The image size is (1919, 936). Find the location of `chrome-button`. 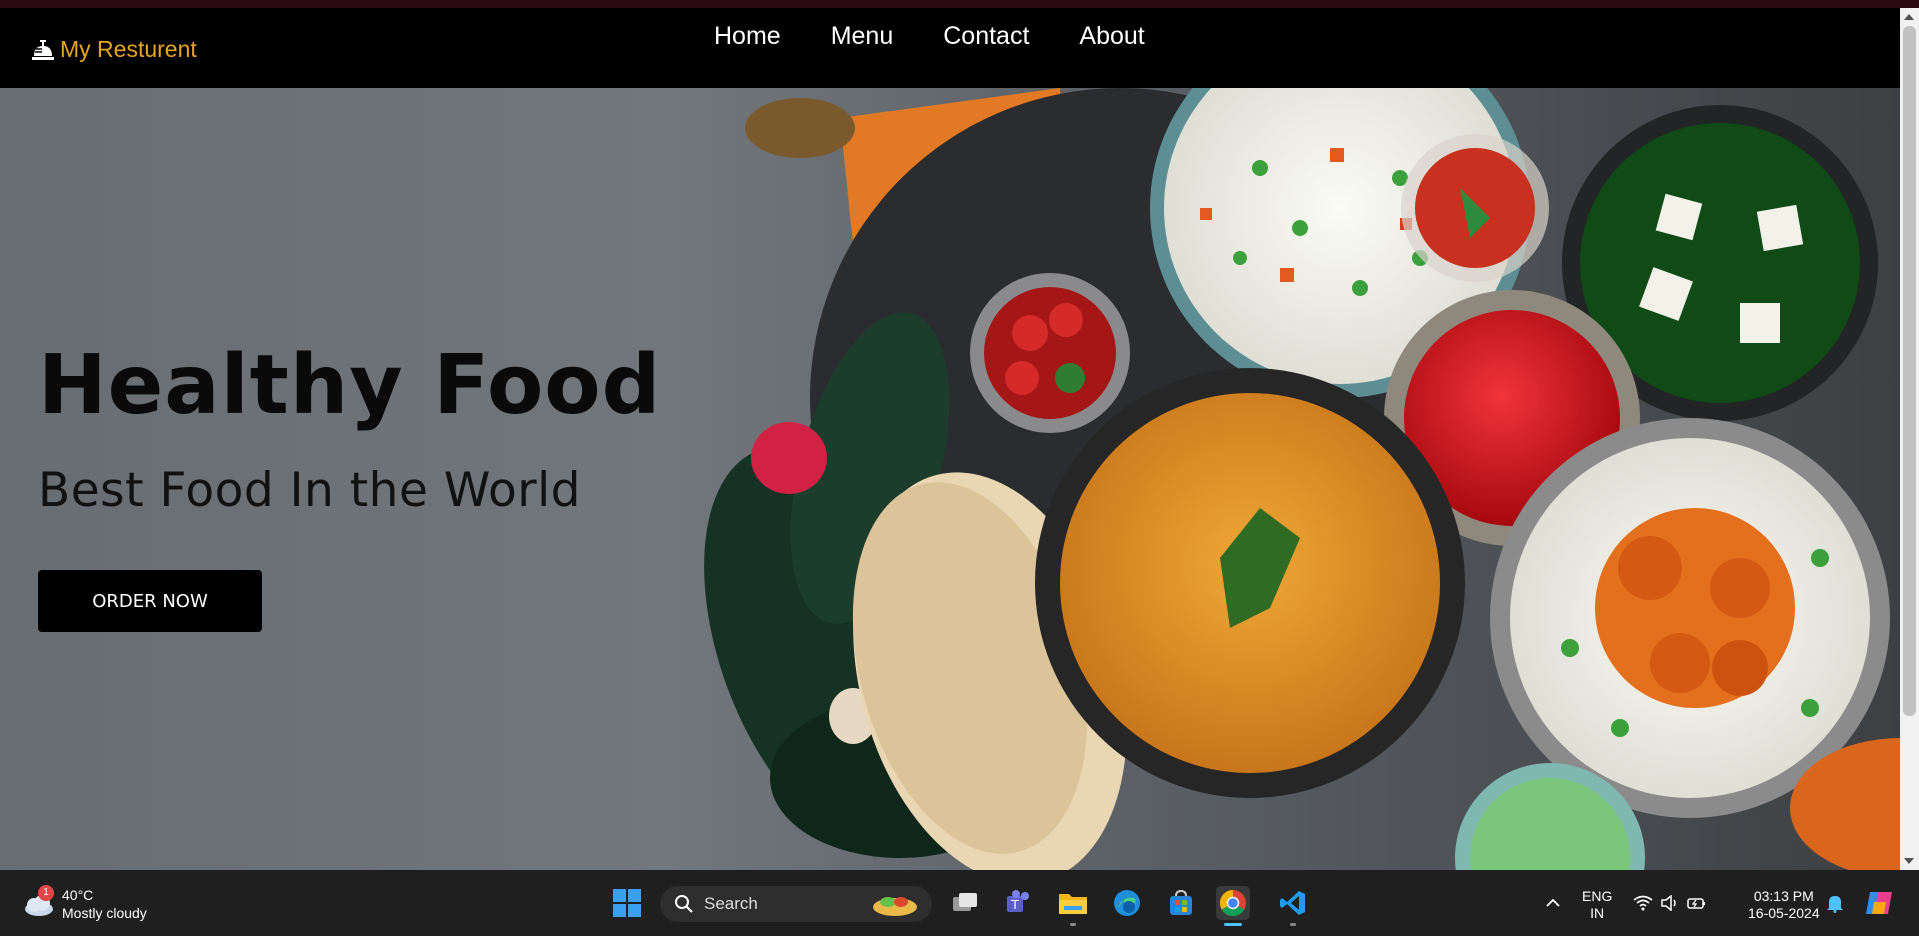

chrome-button is located at coordinates (1233, 906).